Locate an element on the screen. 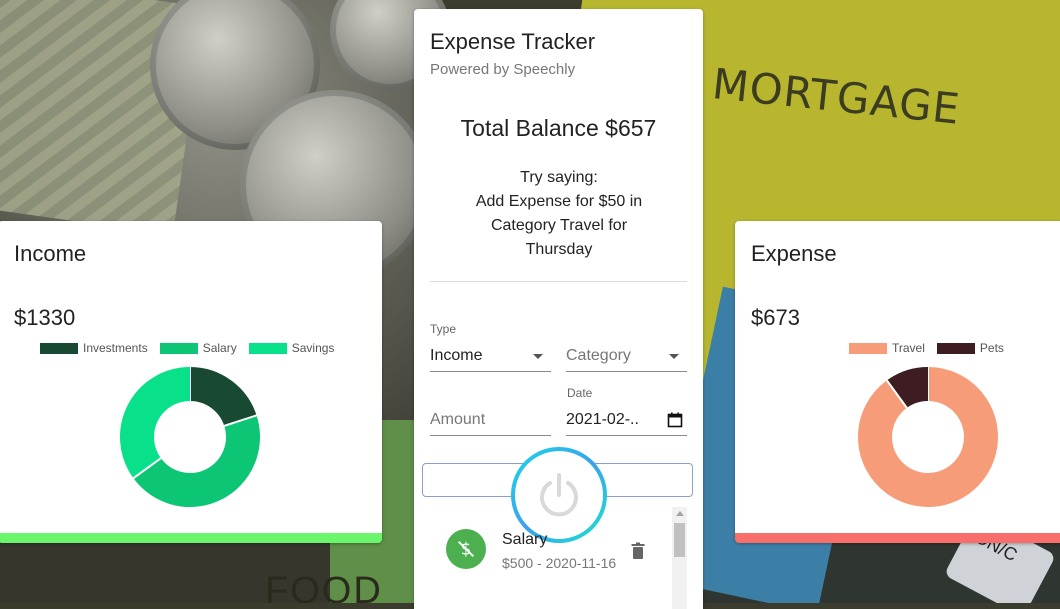  legend-label: Salary is located at coordinates (219, 348).